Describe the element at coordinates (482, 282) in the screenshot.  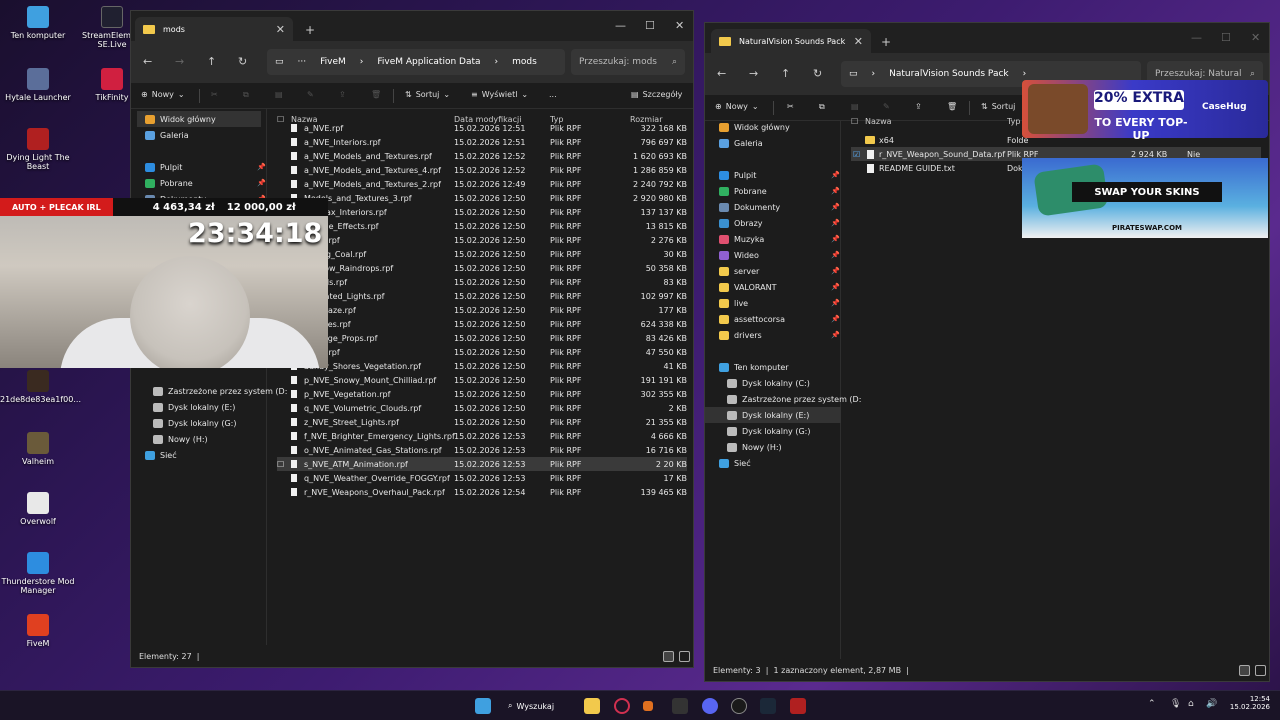
I see `table-row: Carcols.rpf15.02.2026 12:50Plik RPF83 KB` at that location.